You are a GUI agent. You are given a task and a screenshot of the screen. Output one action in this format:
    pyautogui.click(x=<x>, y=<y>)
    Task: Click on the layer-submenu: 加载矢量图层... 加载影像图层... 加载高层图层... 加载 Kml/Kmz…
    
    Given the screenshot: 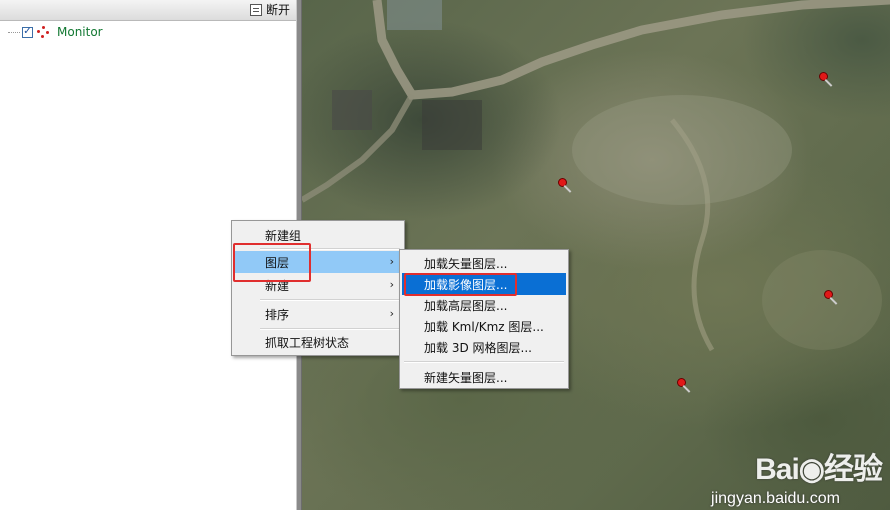 What is the action you would take?
    pyautogui.click(x=484, y=319)
    